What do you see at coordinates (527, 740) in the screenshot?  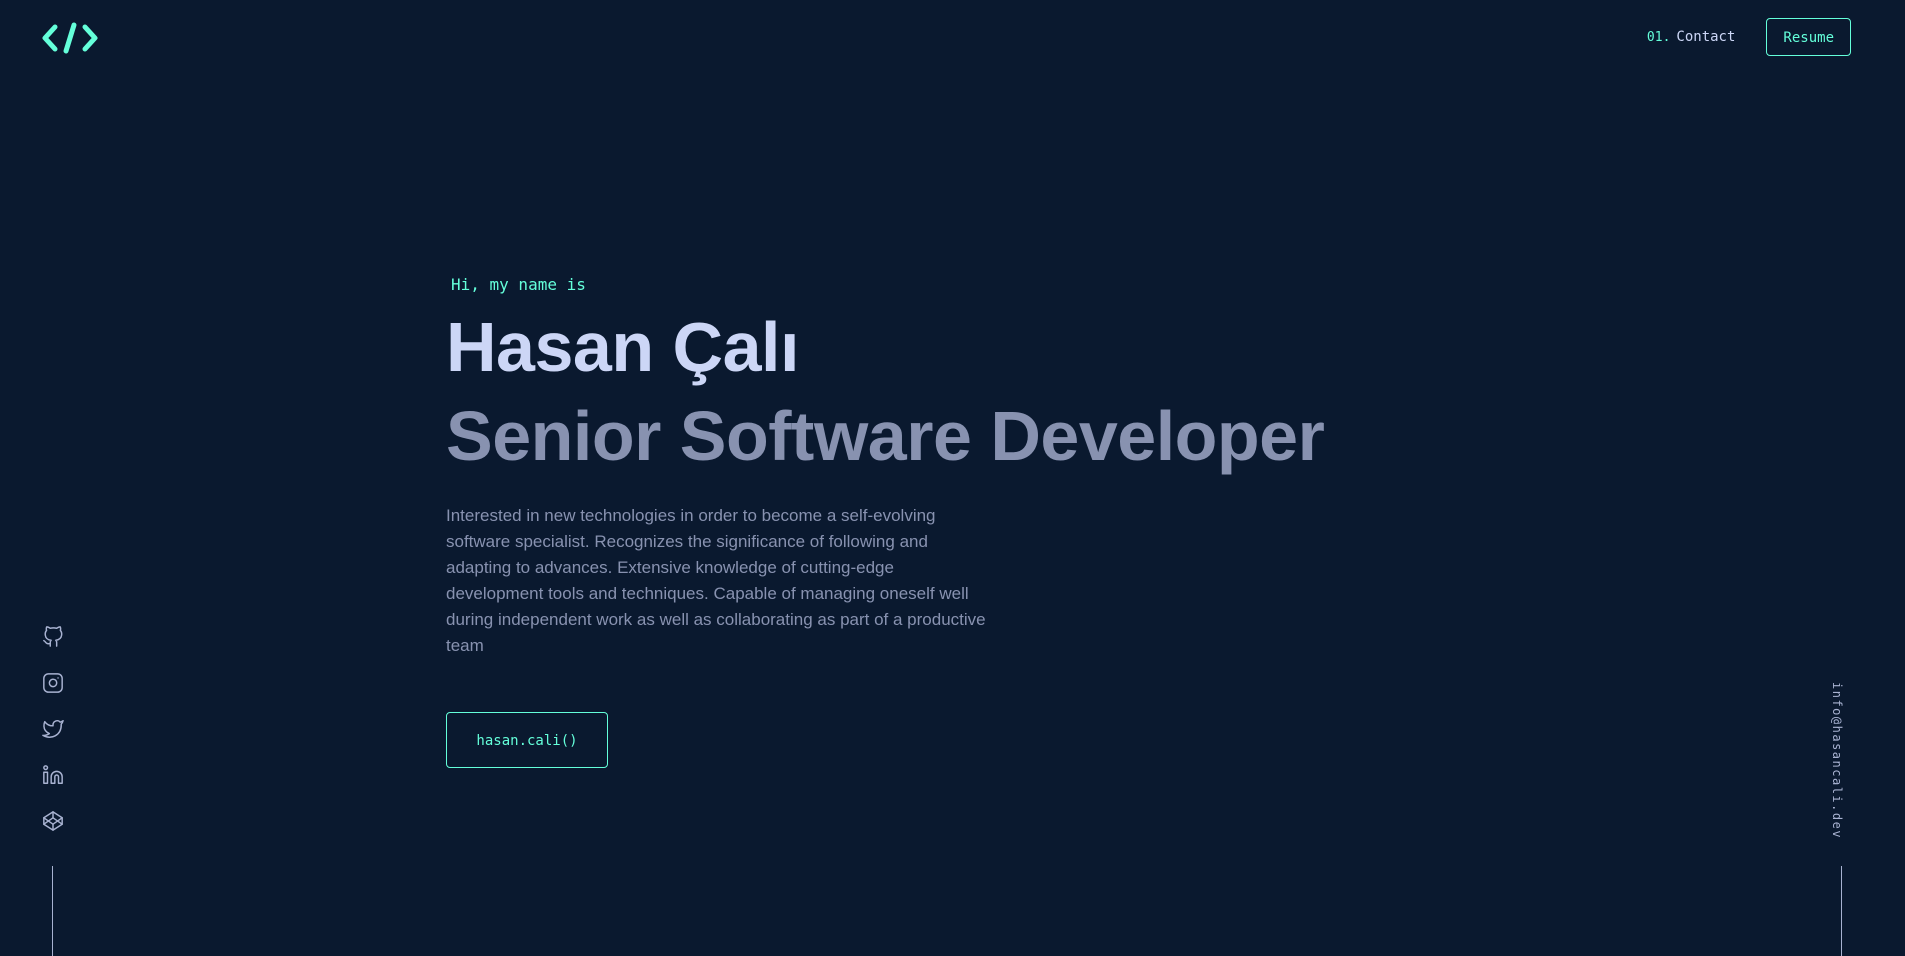 I see `cta-button: hasan.cali()` at bounding box center [527, 740].